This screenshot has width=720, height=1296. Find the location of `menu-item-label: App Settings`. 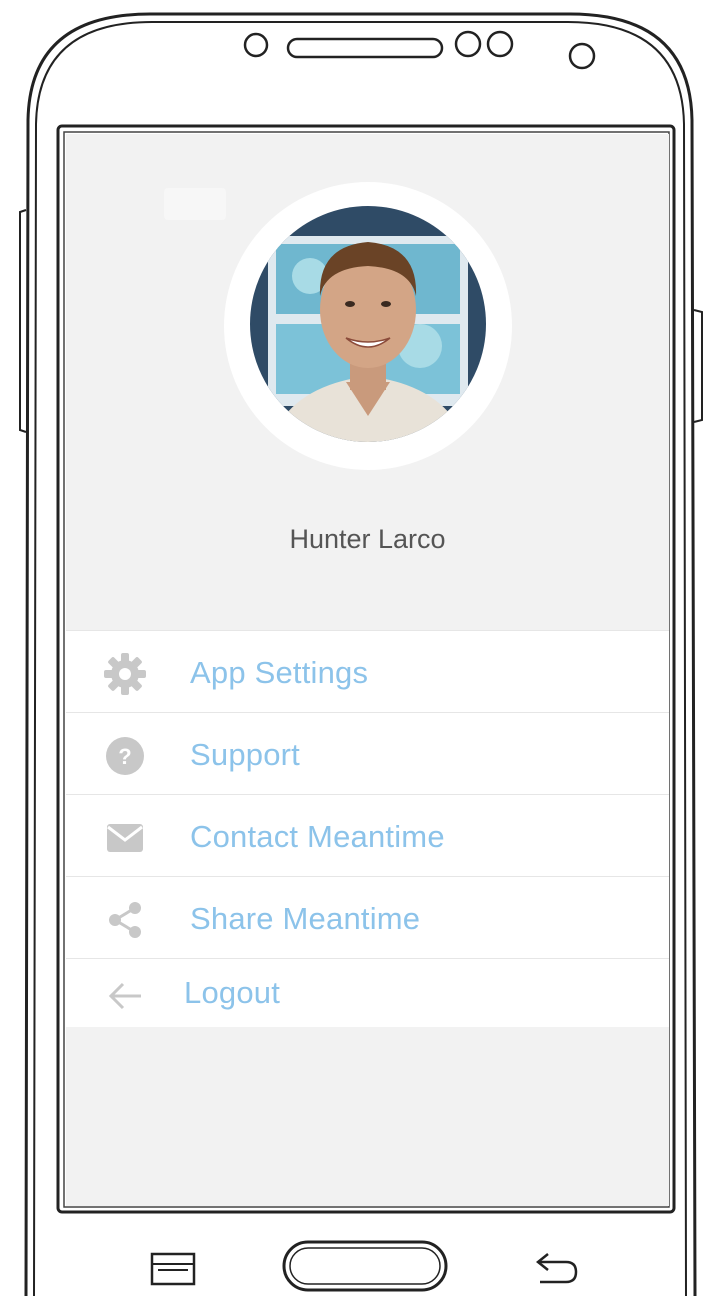

menu-item-label: App Settings is located at coordinates (279, 672).